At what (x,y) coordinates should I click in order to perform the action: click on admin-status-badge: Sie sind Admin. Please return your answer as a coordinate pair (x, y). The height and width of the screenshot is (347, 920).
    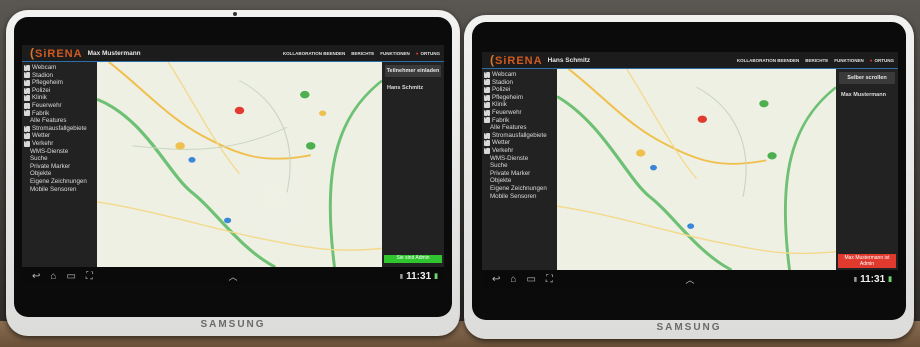
    Looking at the image, I should click on (413, 259).